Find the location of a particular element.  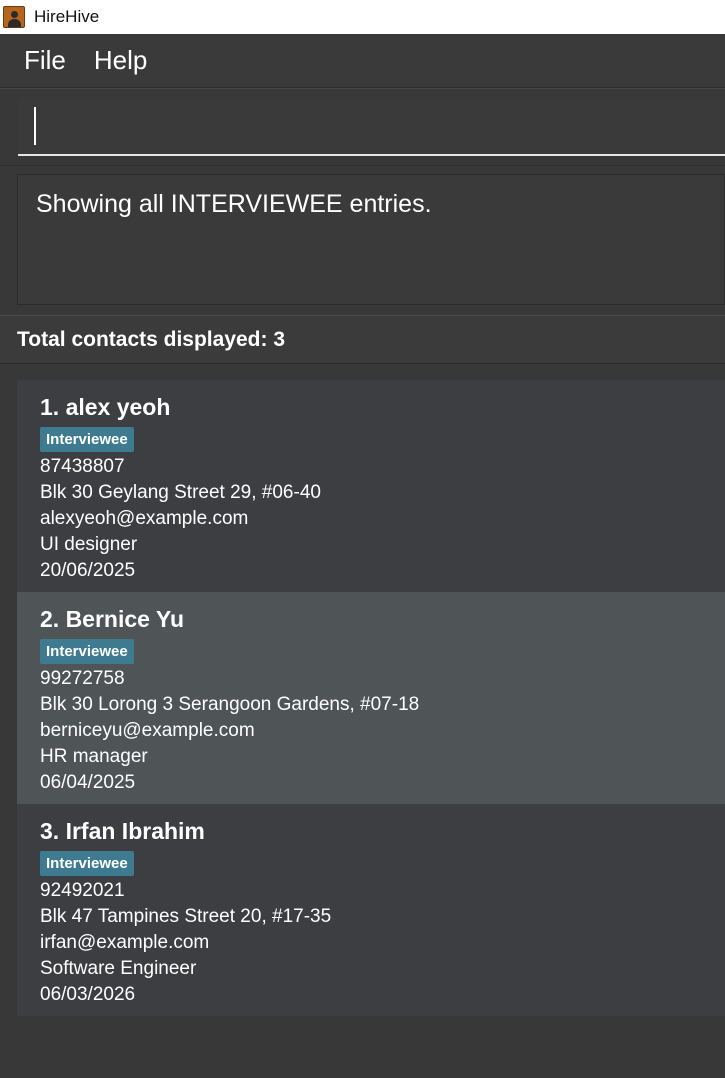

contact-phone: 99272758 is located at coordinates (82, 678).